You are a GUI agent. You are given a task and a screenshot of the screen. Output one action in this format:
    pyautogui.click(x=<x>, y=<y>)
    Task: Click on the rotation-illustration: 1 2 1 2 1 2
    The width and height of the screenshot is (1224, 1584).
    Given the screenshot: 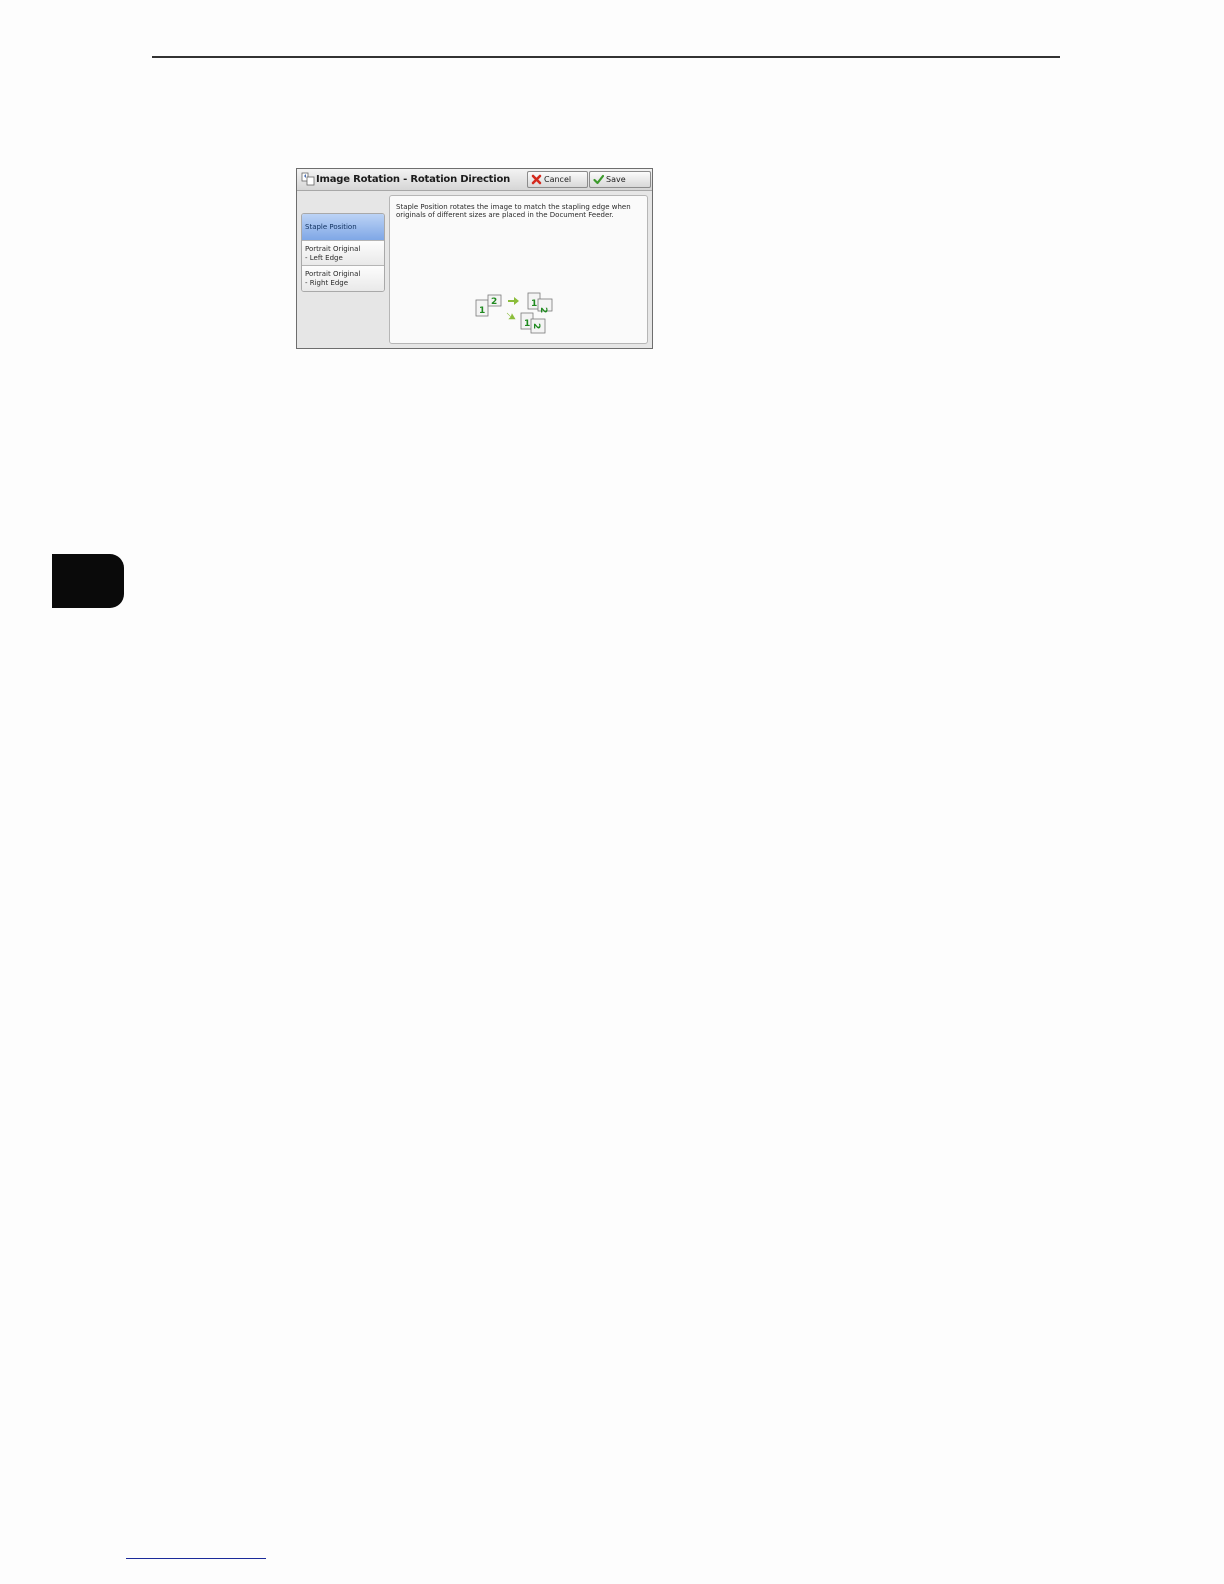 What is the action you would take?
    pyautogui.click(x=514, y=313)
    